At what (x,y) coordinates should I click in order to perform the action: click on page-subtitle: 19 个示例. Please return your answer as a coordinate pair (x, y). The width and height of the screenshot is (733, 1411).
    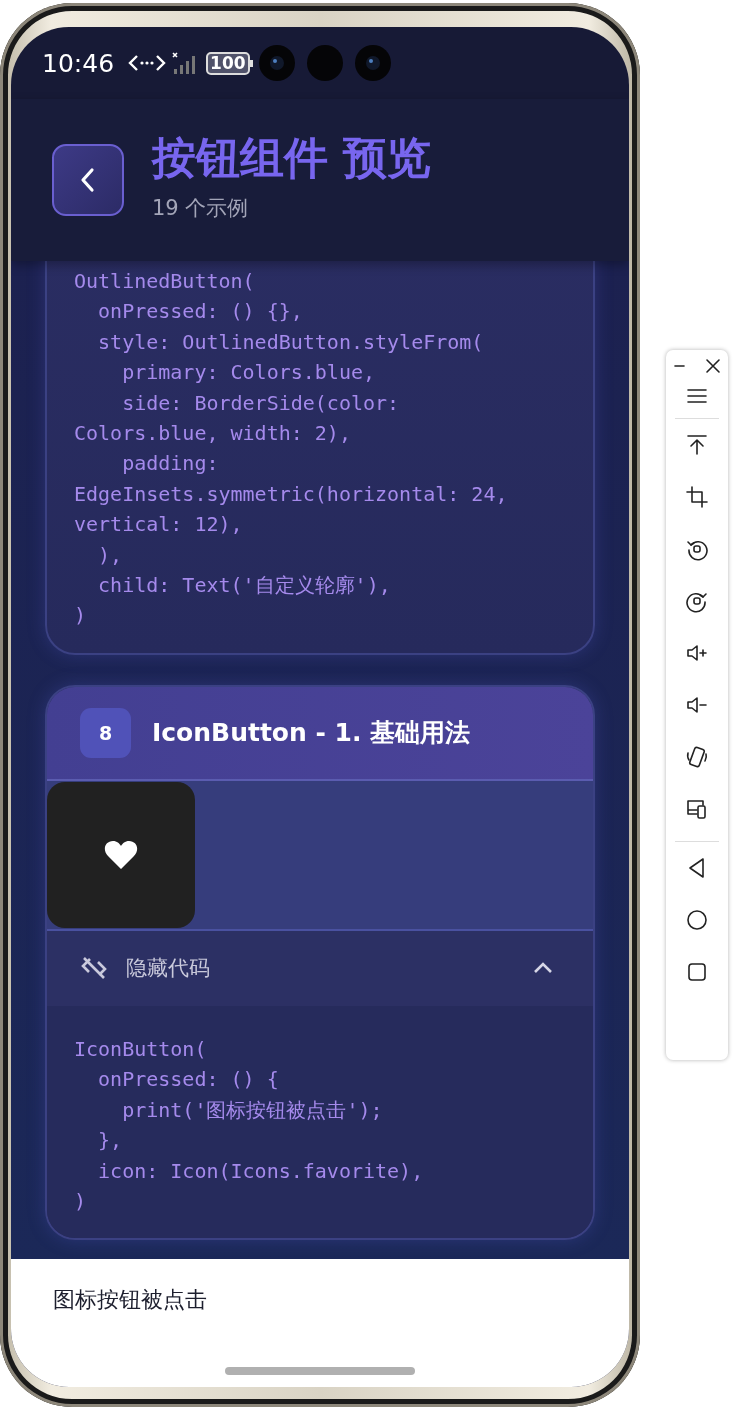
    Looking at the image, I should click on (201, 208).